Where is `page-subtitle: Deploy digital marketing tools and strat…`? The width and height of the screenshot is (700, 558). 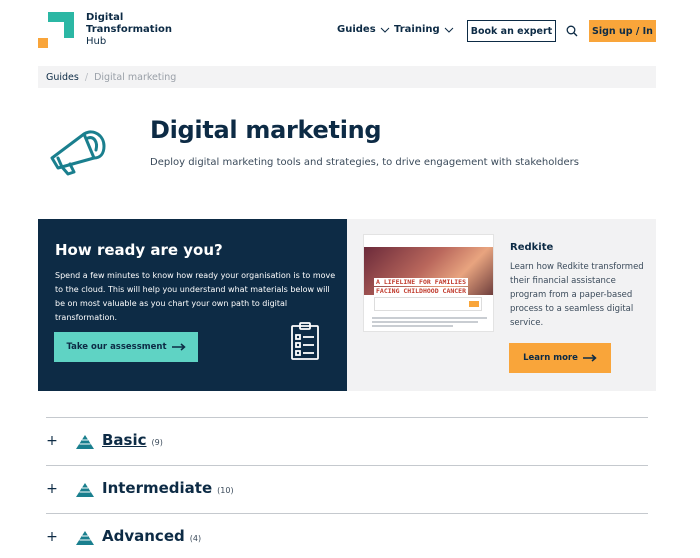
page-subtitle: Deploy digital marketing tools and strat… is located at coordinates (364, 162).